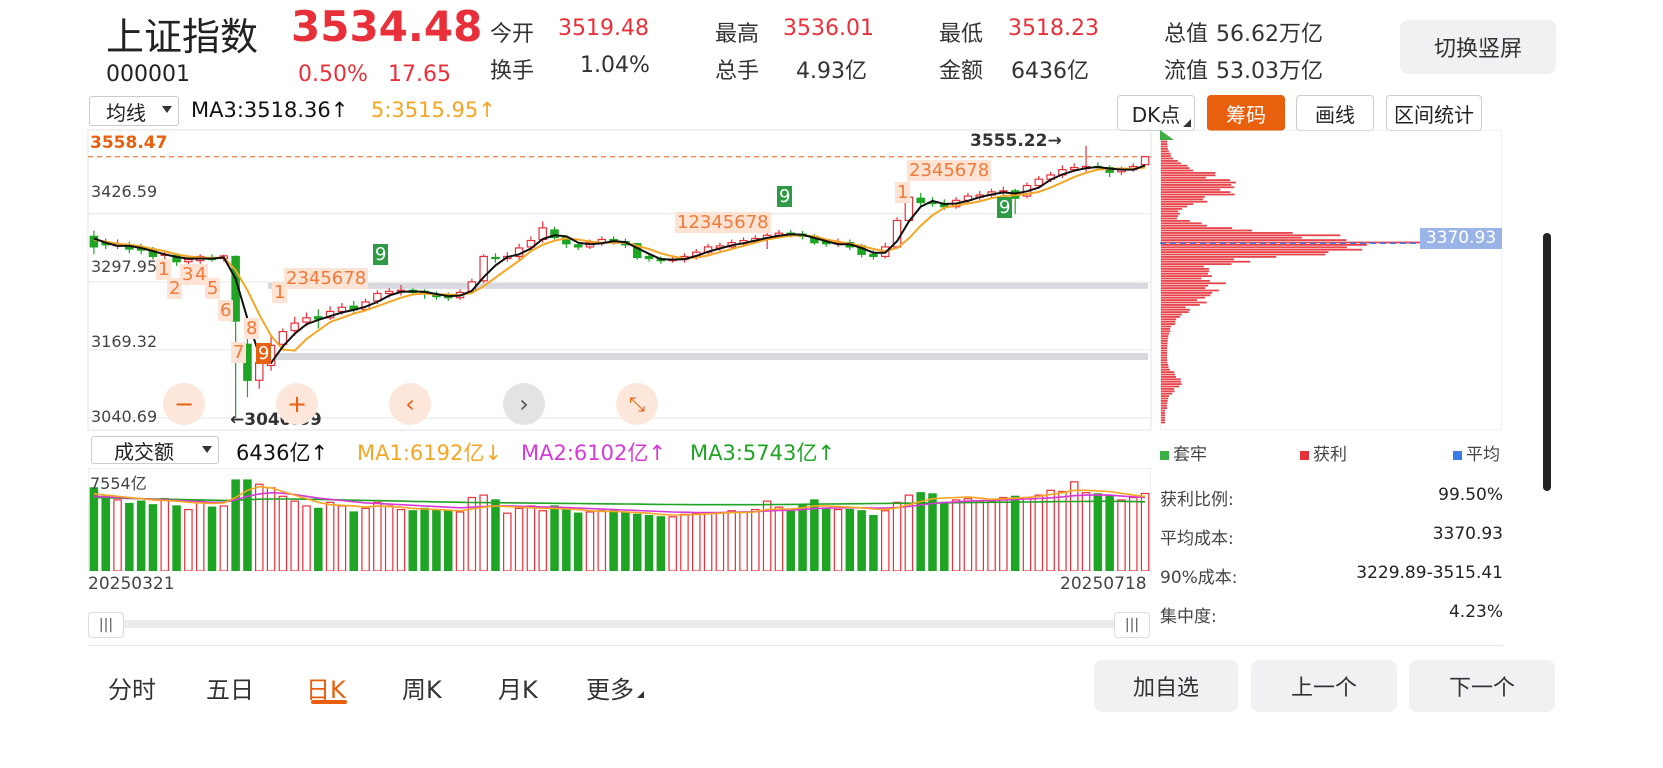  I want to click on scroll-left-button: ‹, so click(410, 404).